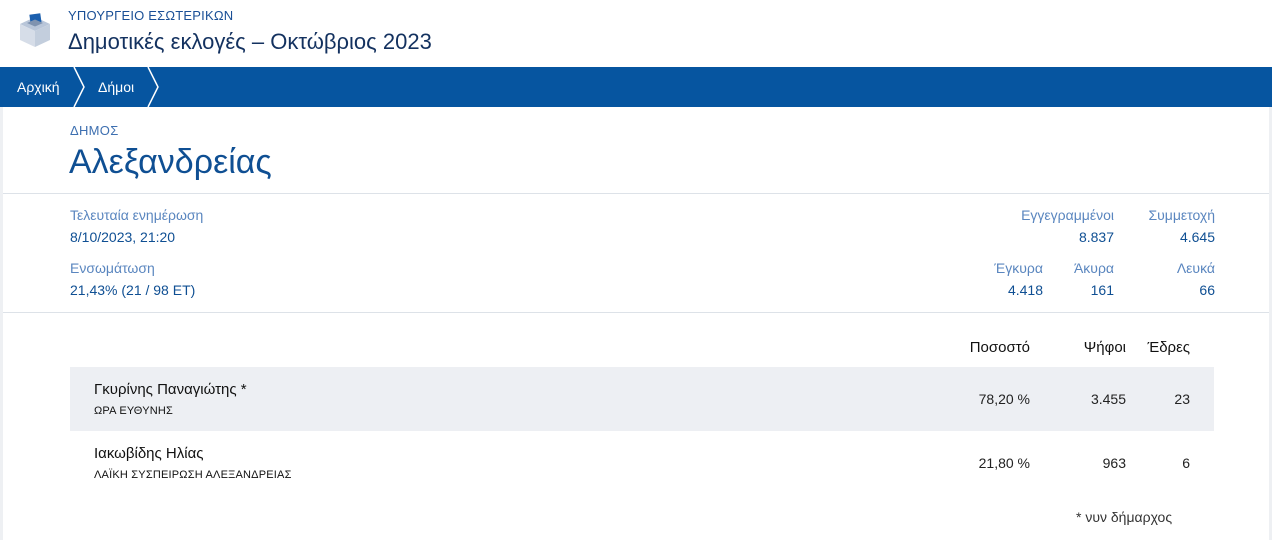 Image resolution: width=1272 pixels, height=540 pixels. Describe the element at coordinates (1096, 237) in the screenshot. I see `registered-value: 8.837` at that location.